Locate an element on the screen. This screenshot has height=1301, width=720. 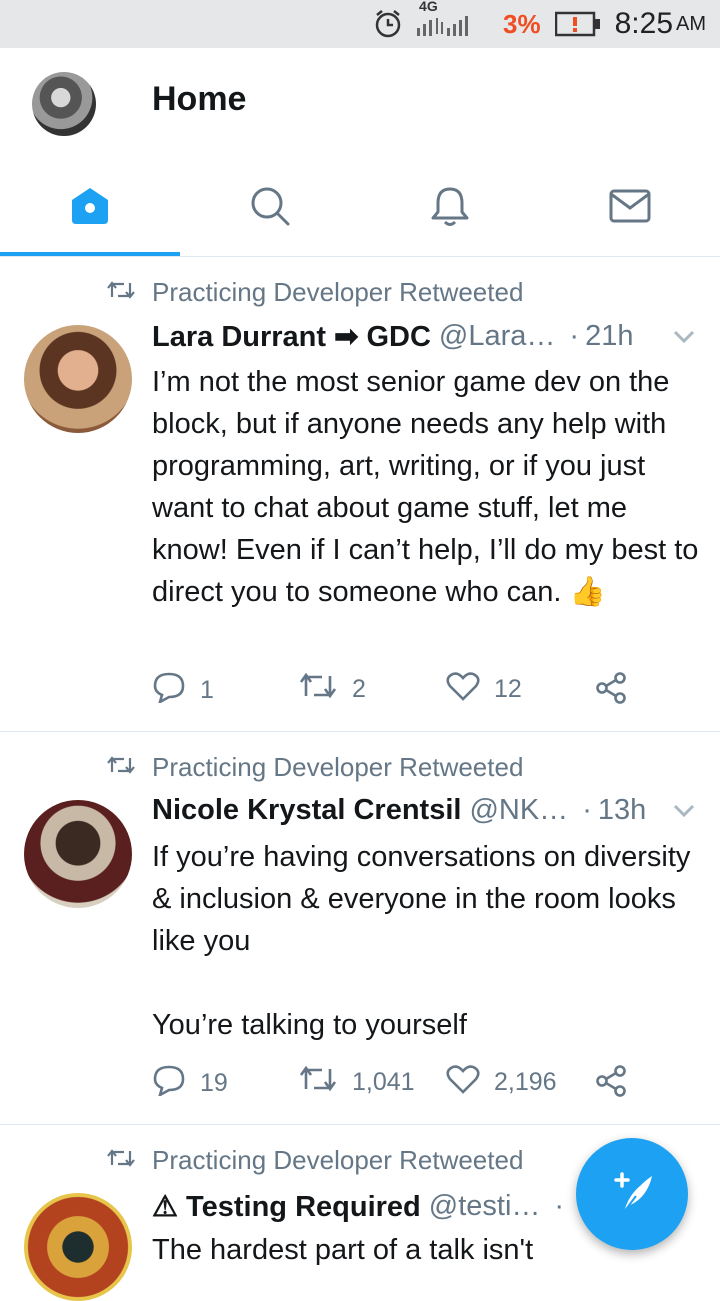
profile-avatar is located at coordinates (64, 104).